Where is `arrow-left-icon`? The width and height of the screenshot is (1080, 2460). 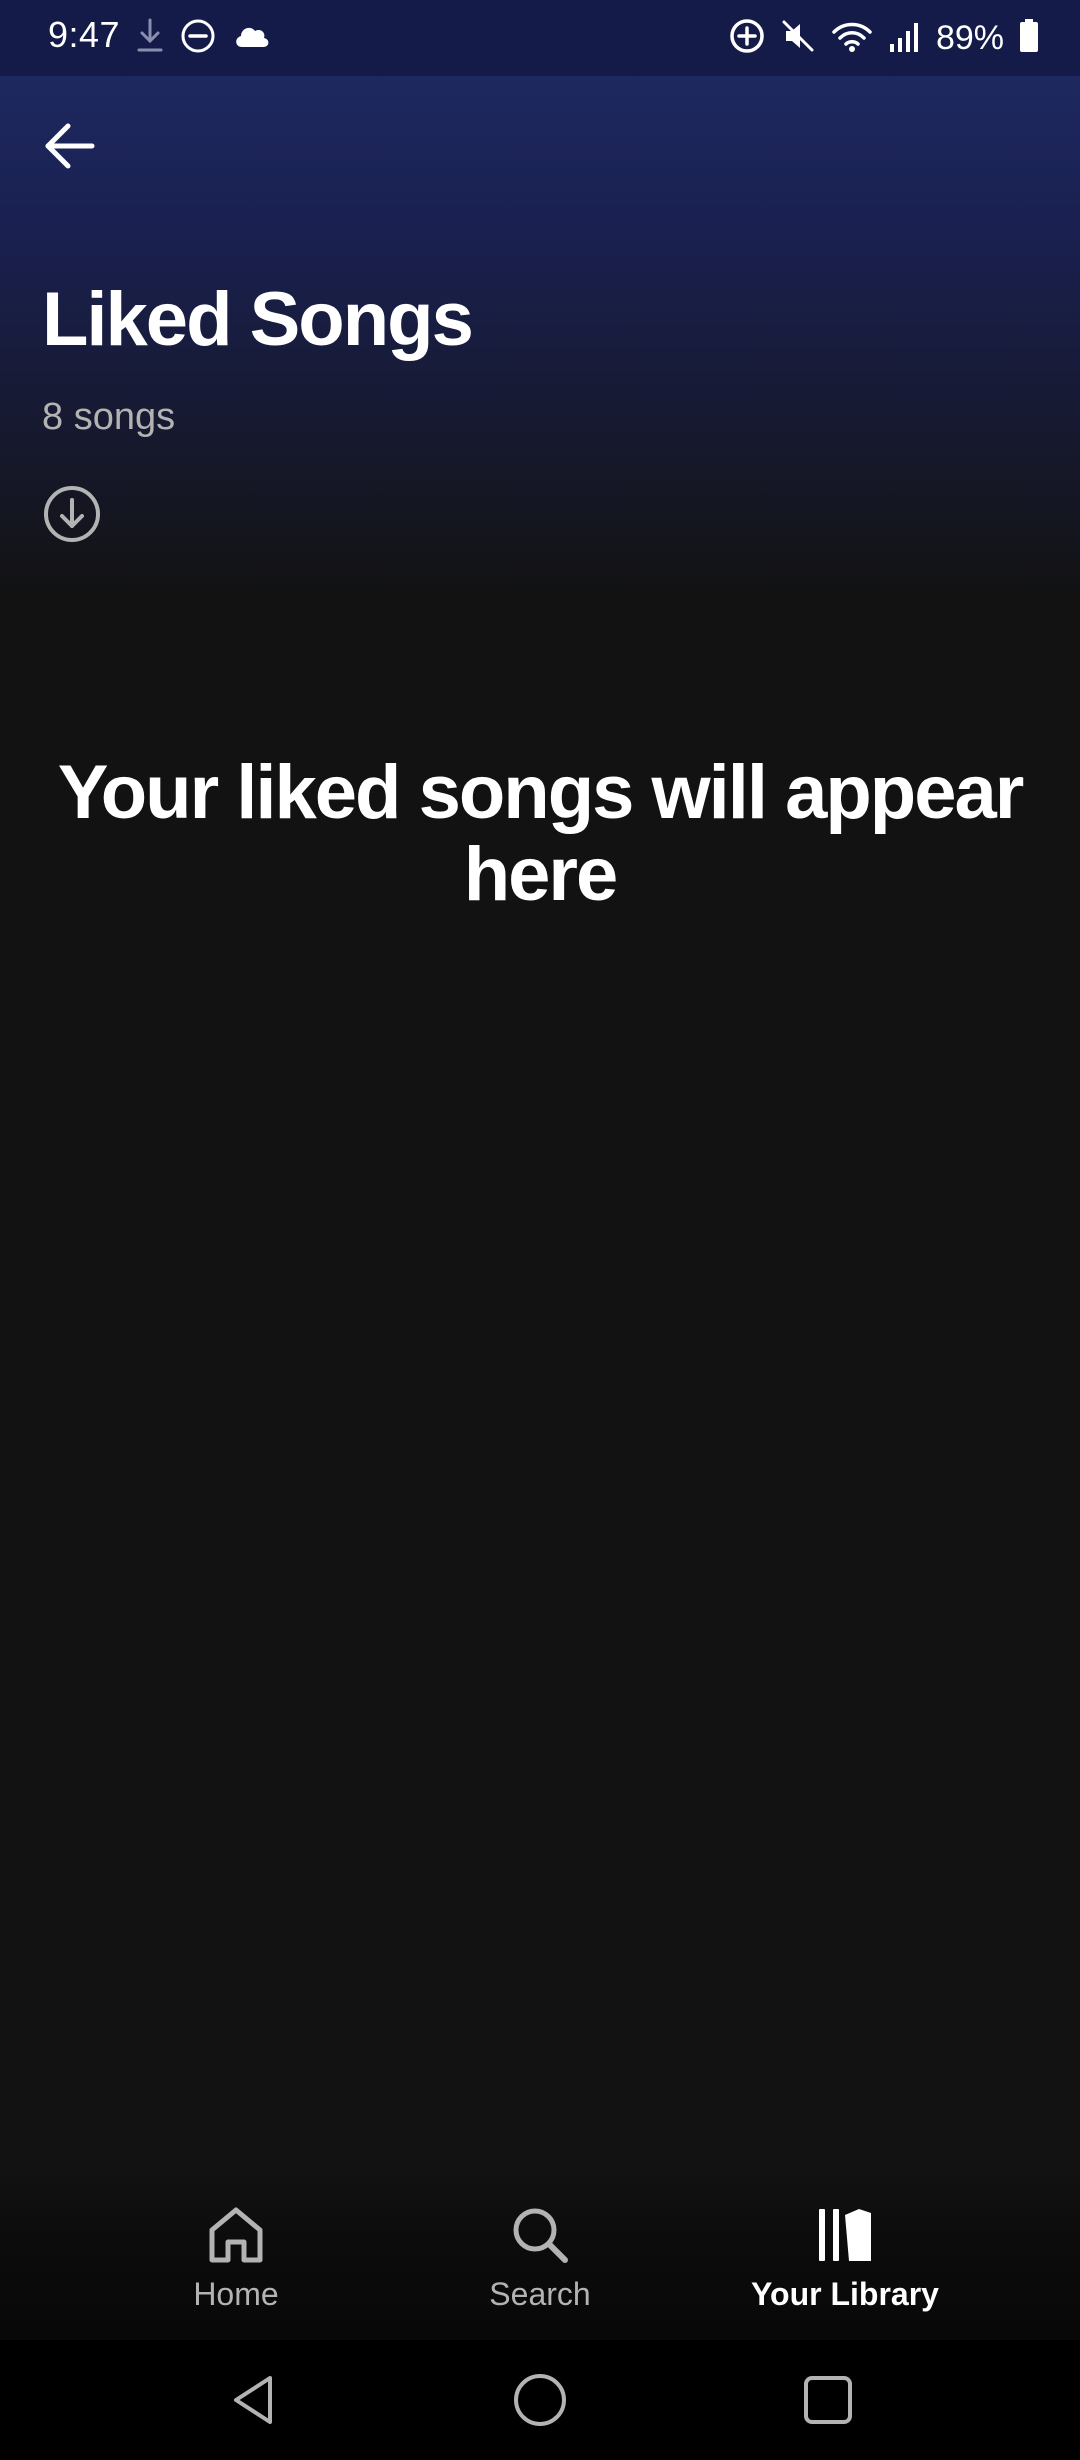
arrow-left-icon is located at coordinates (70, 146).